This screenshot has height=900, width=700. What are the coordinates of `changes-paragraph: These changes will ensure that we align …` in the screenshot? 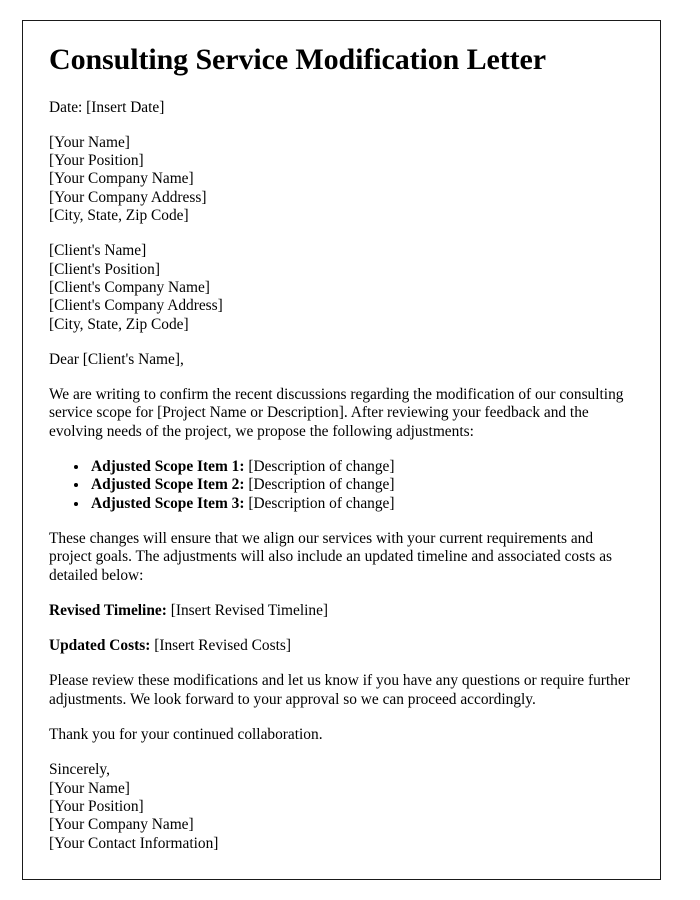 It's located at (331, 556).